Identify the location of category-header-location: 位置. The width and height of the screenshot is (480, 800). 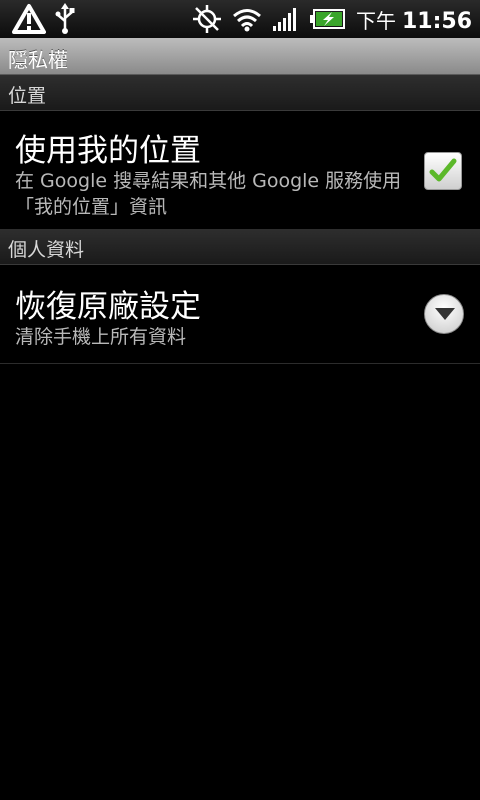
(240, 93).